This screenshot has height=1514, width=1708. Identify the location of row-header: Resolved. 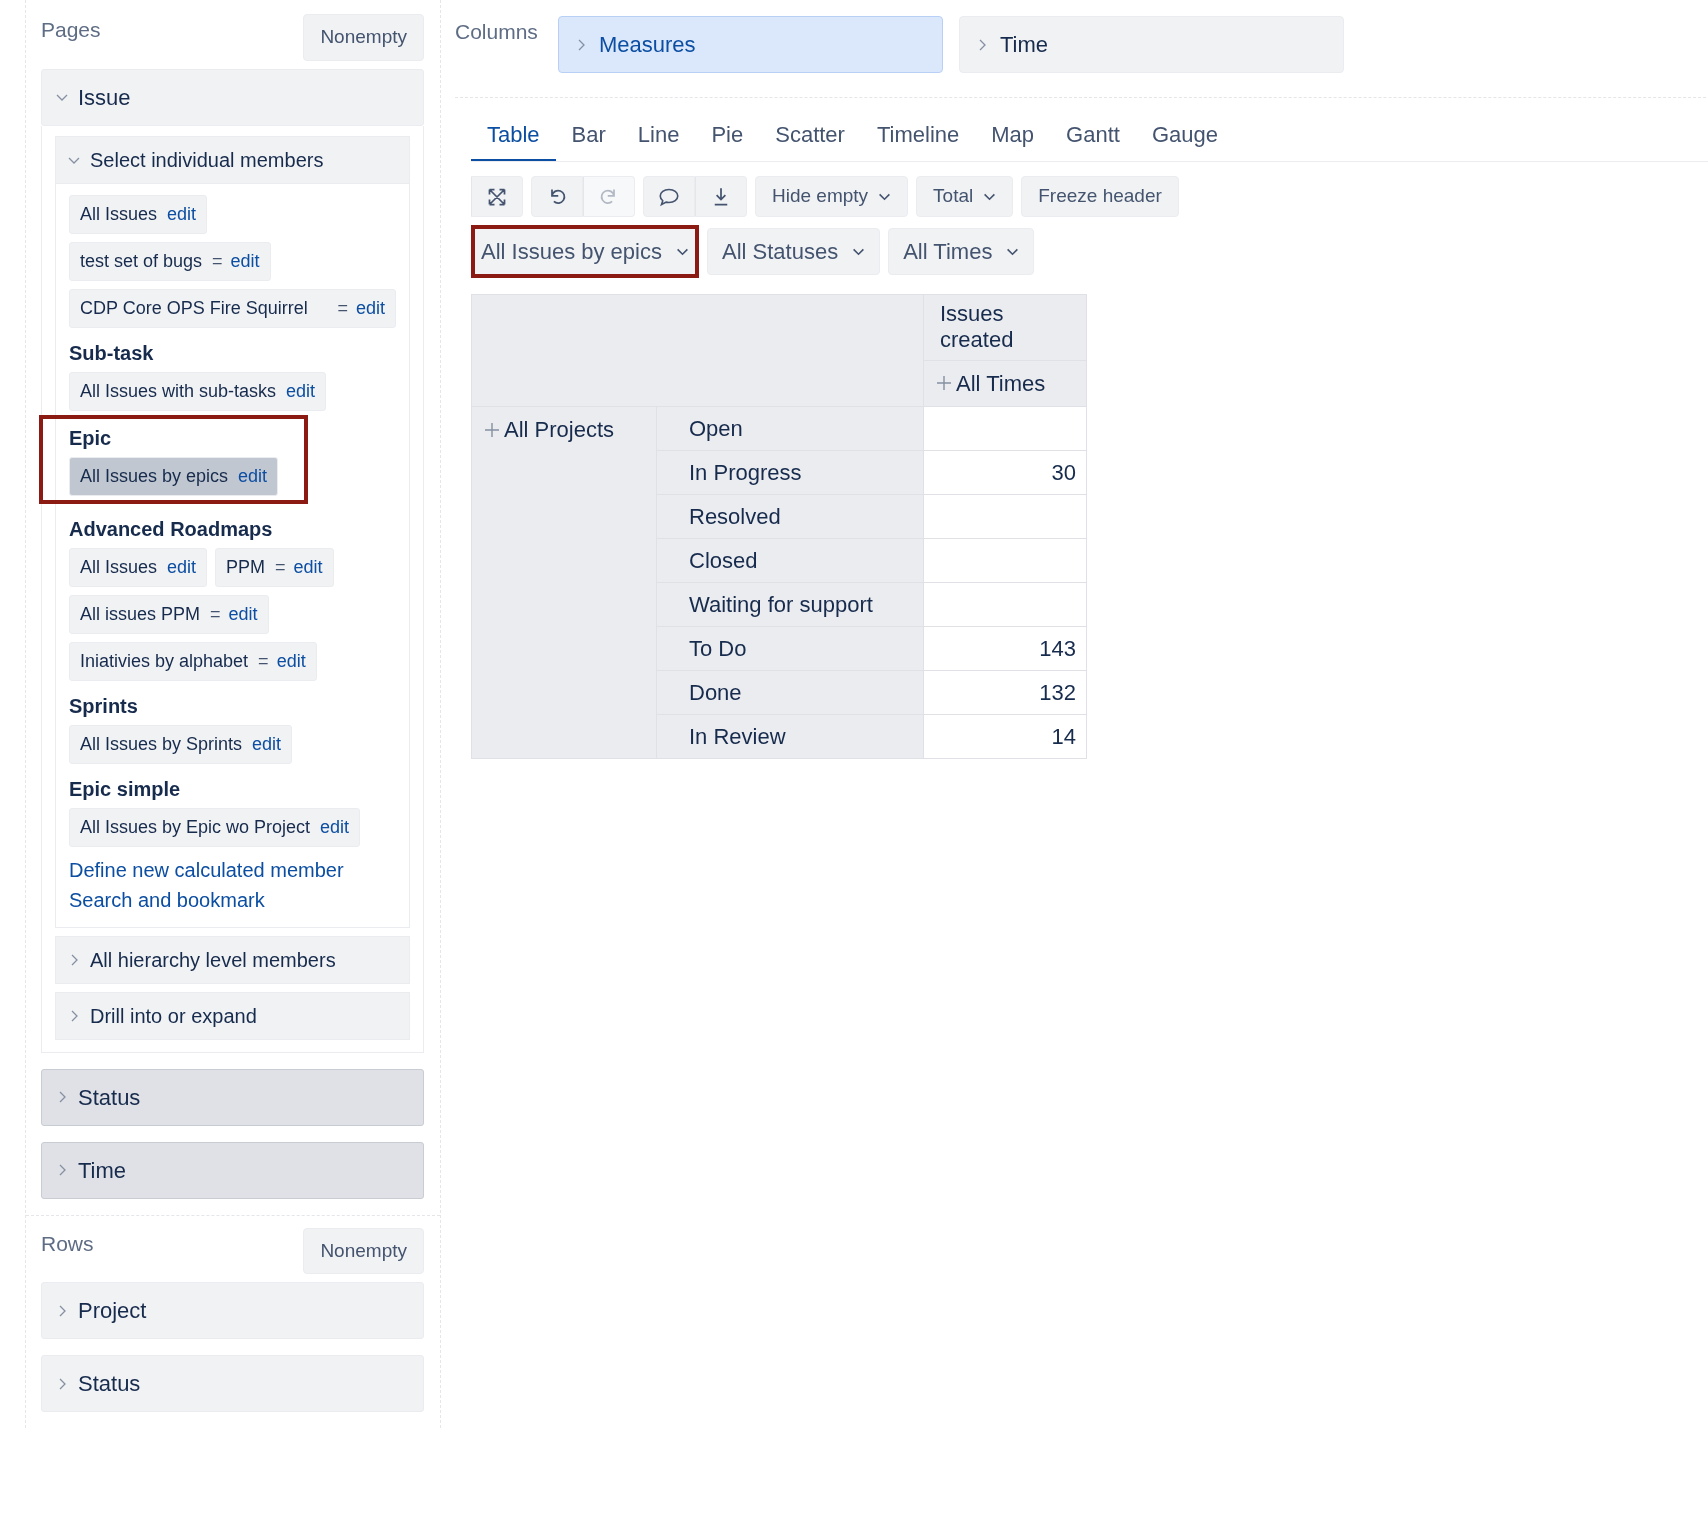
(790, 516).